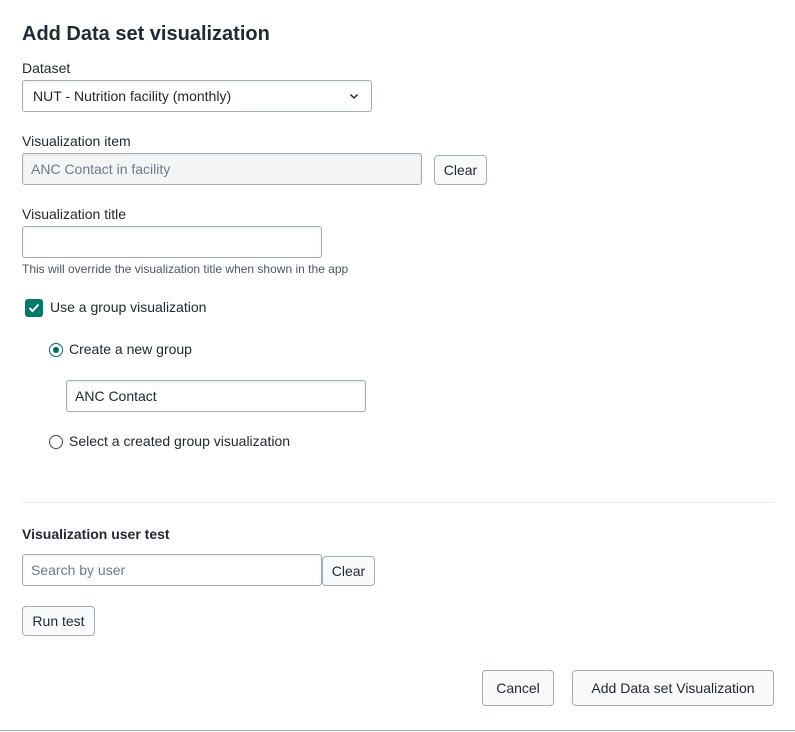 The width and height of the screenshot is (795, 732). I want to click on visualization-item-input: ANC Contact in facility, so click(222, 169).